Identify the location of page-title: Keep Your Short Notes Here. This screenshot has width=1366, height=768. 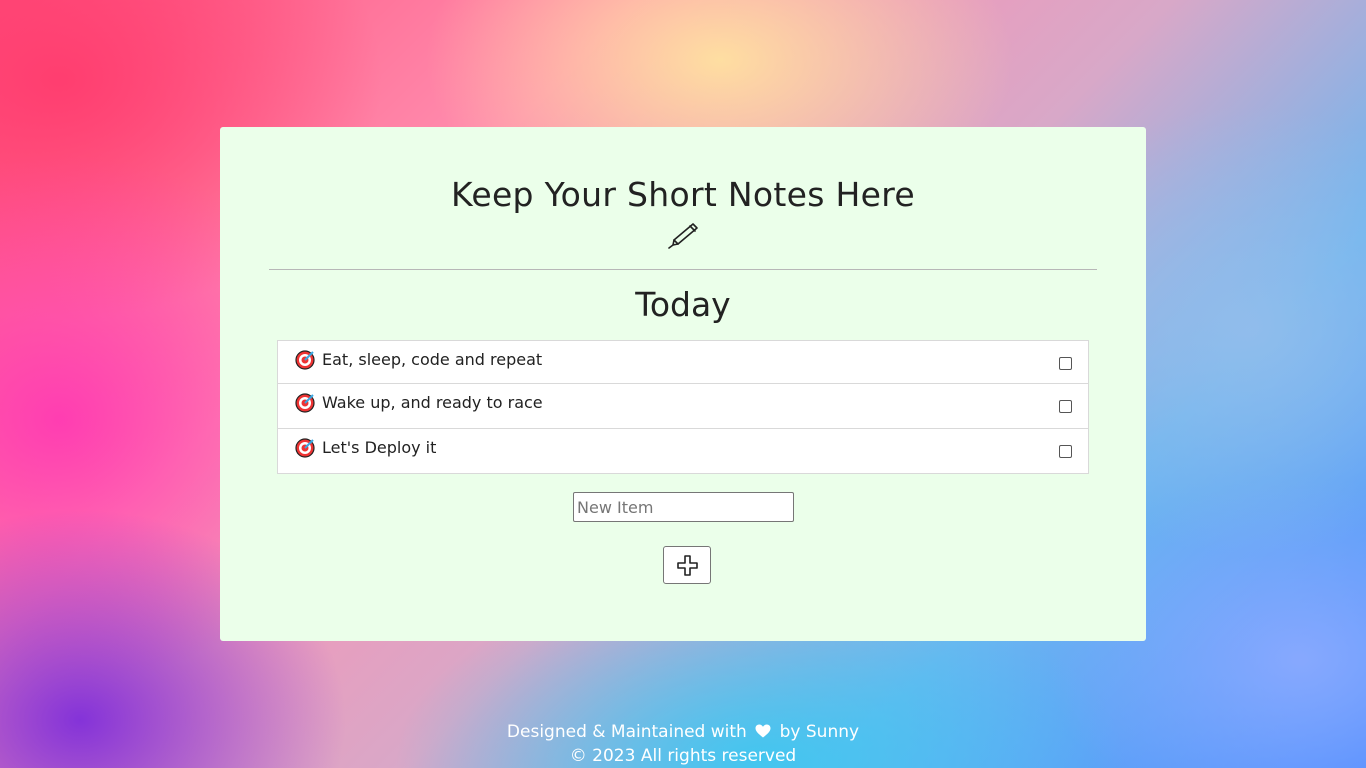
(683, 194).